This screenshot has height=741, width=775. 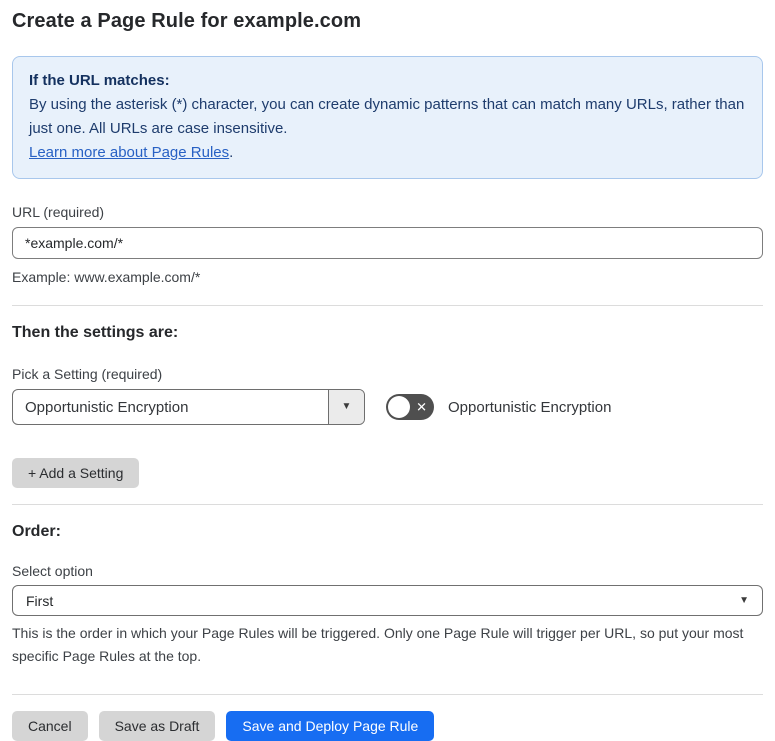 What do you see at coordinates (58, 212) in the screenshot?
I see `url-field-label: URL (required)` at bounding box center [58, 212].